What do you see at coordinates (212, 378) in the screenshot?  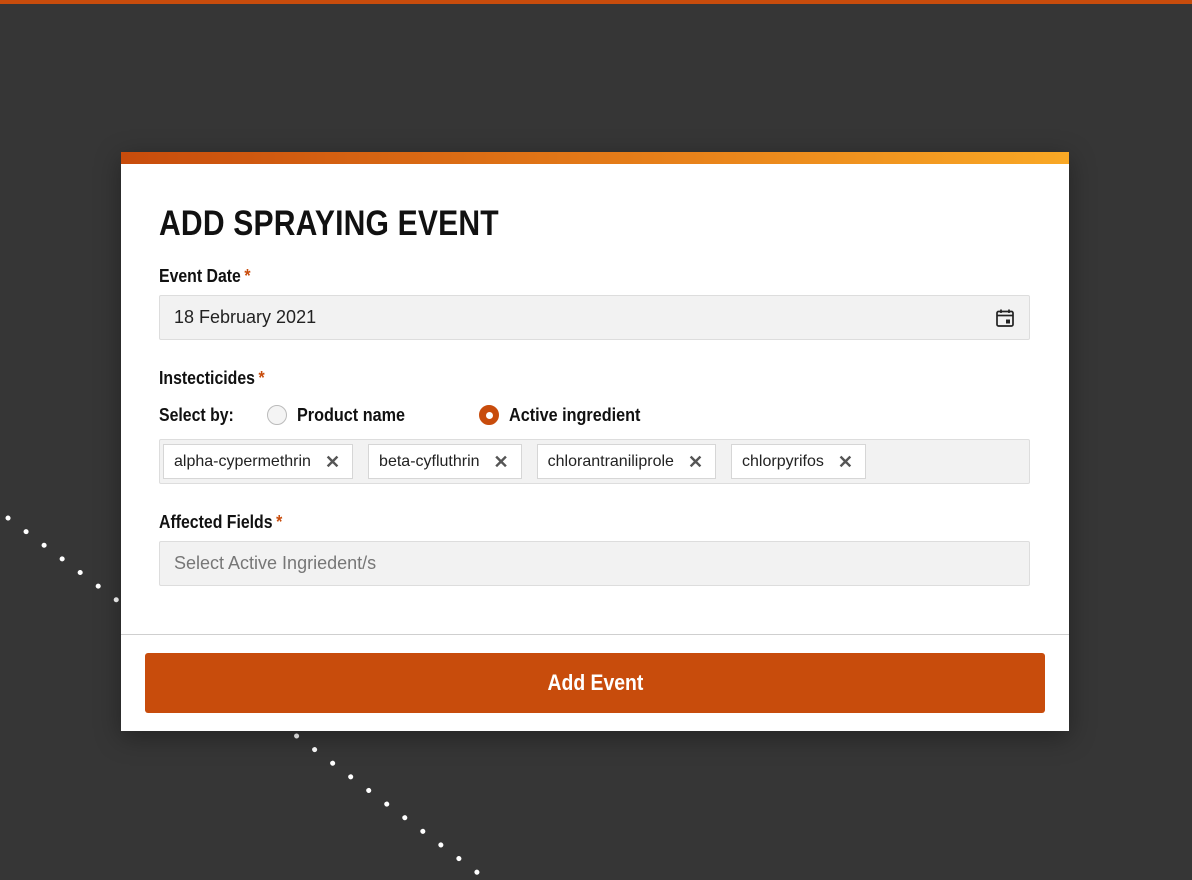 I see `insecticides-label: Instecticides *` at bounding box center [212, 378].